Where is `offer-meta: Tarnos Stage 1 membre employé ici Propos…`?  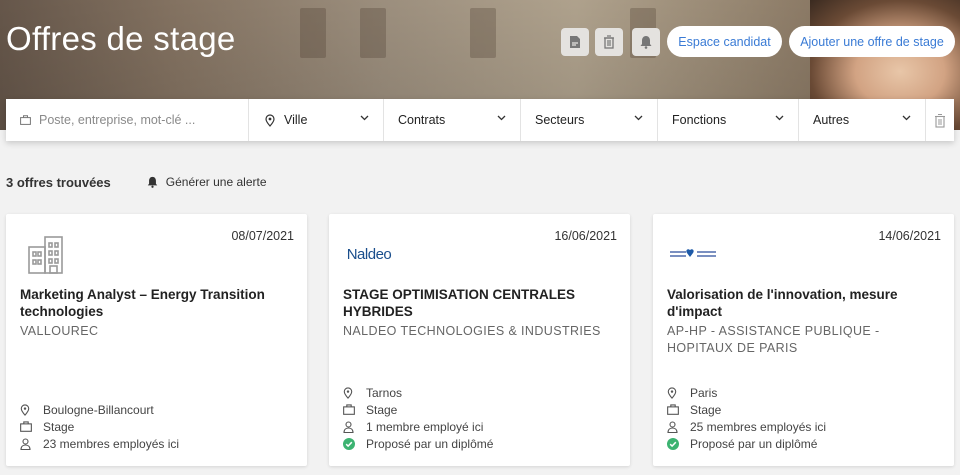
offer-meta: Tarnos Stage 1 membre employé ici Propos… is located at coordinates (418, 418).